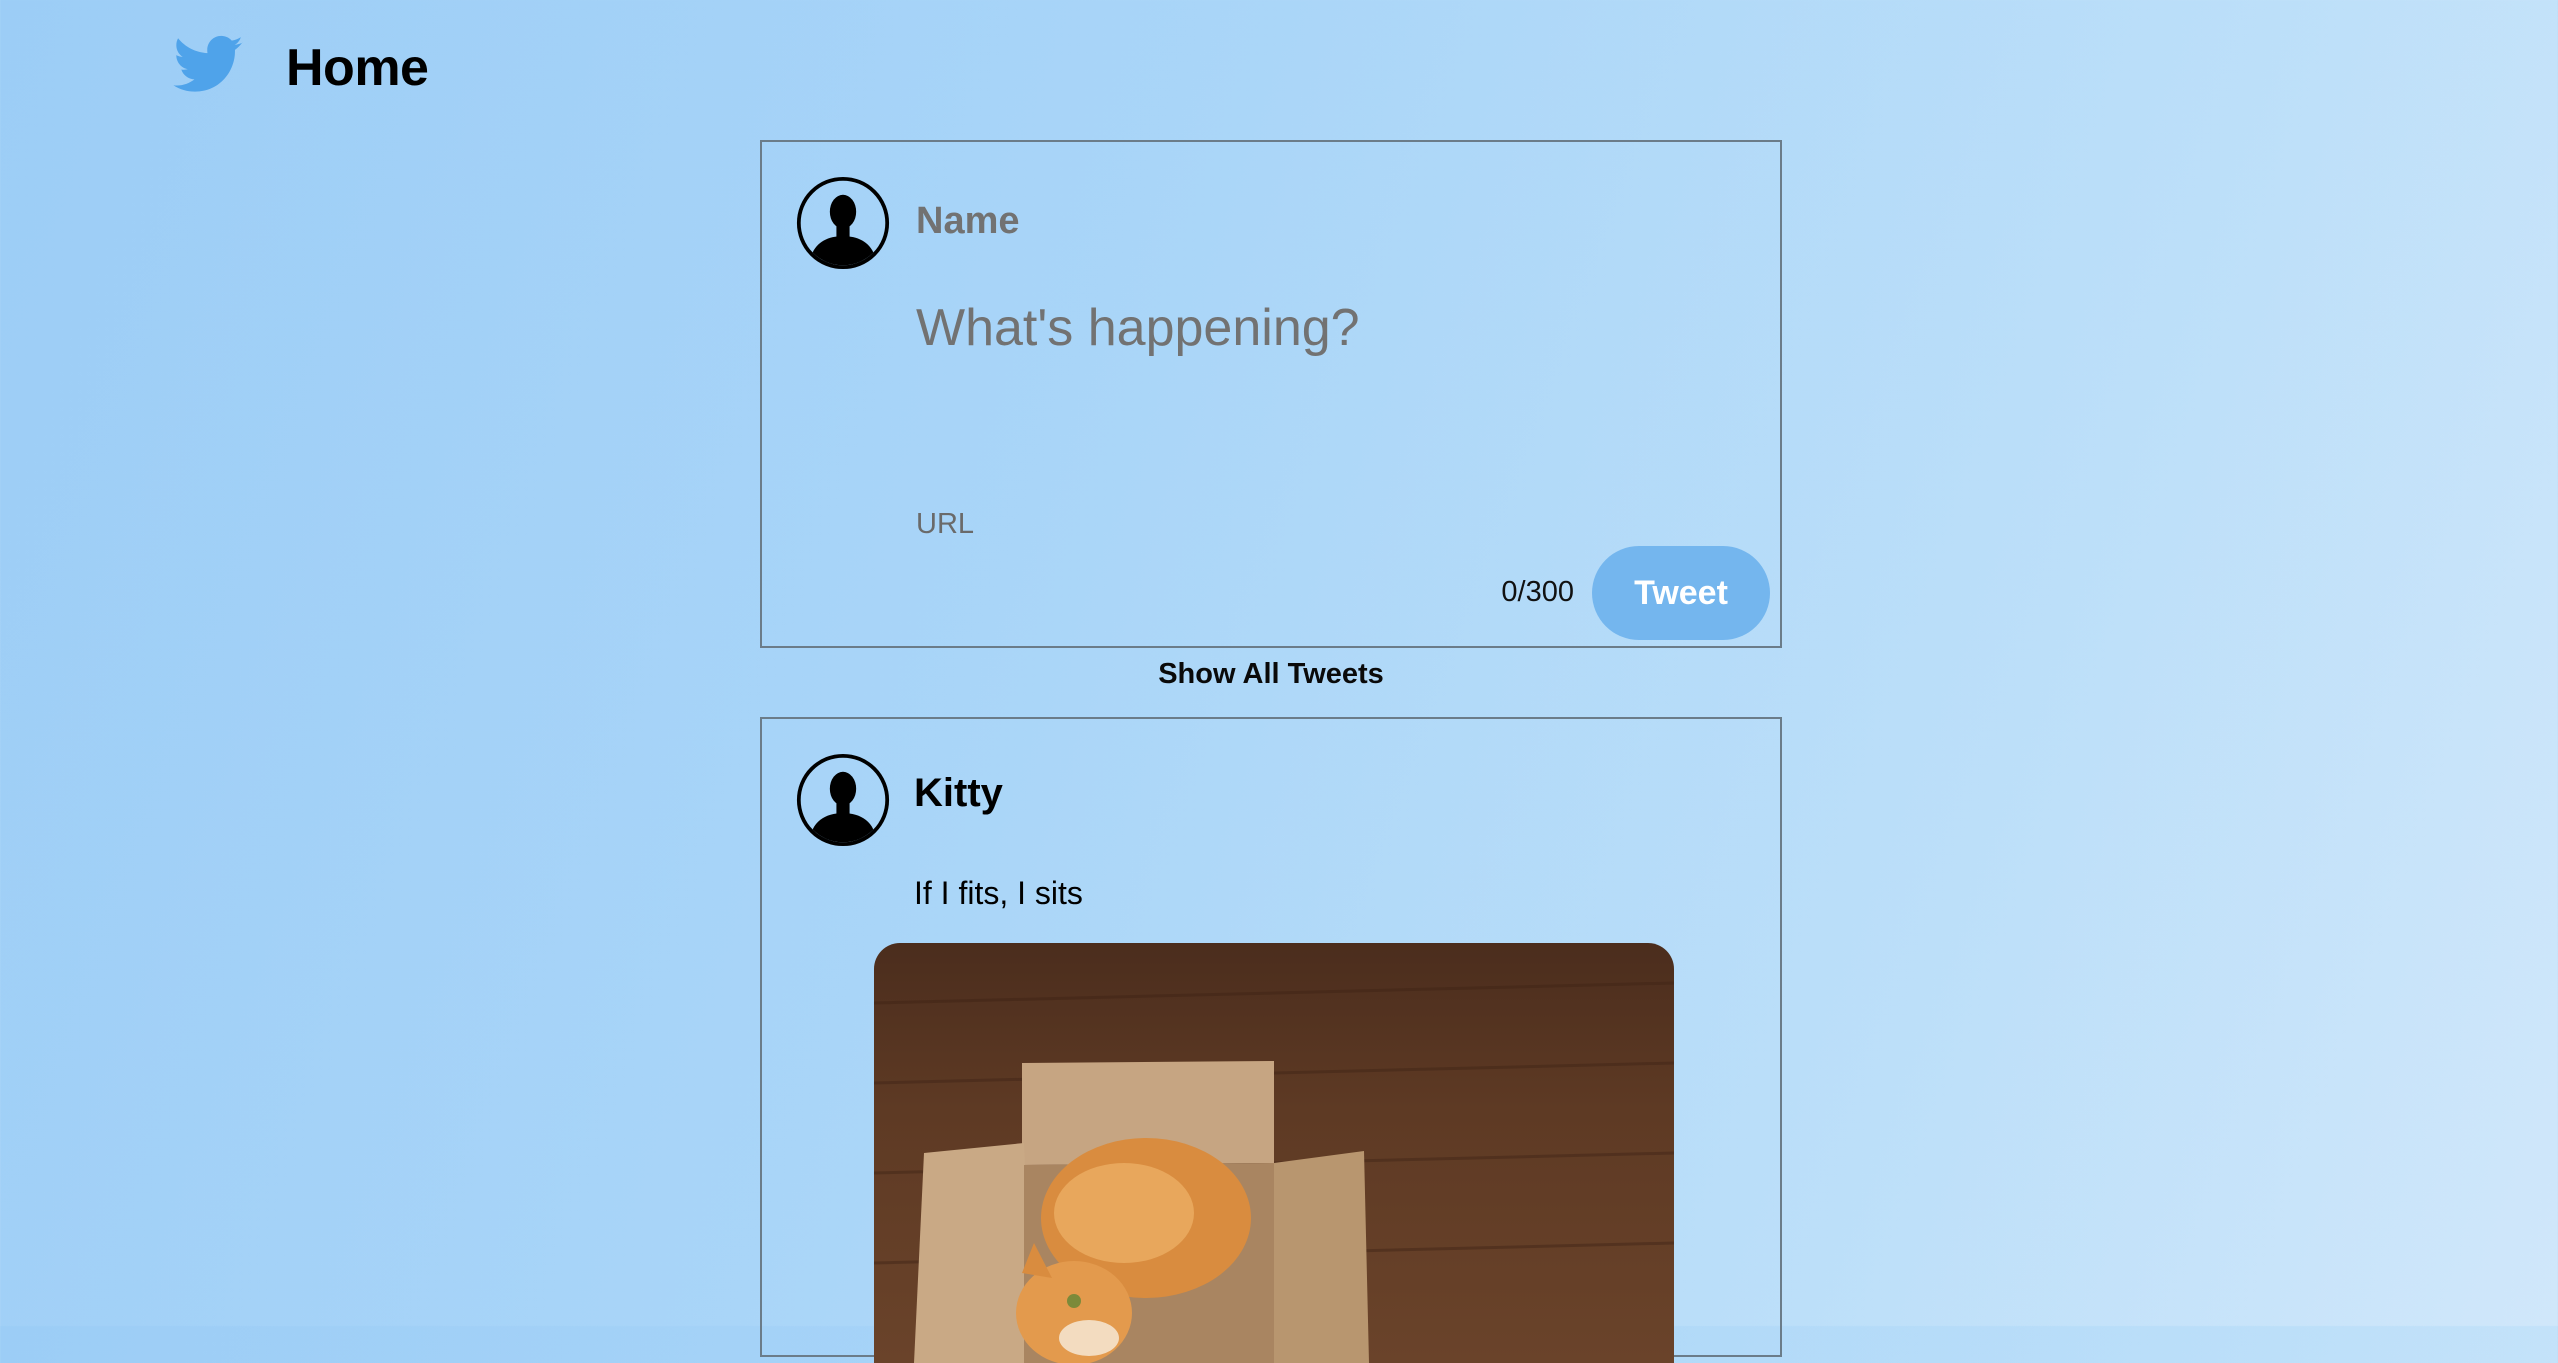  I want to click on show-all-tweets-link: Show All Tweets, so click(1271, 674).